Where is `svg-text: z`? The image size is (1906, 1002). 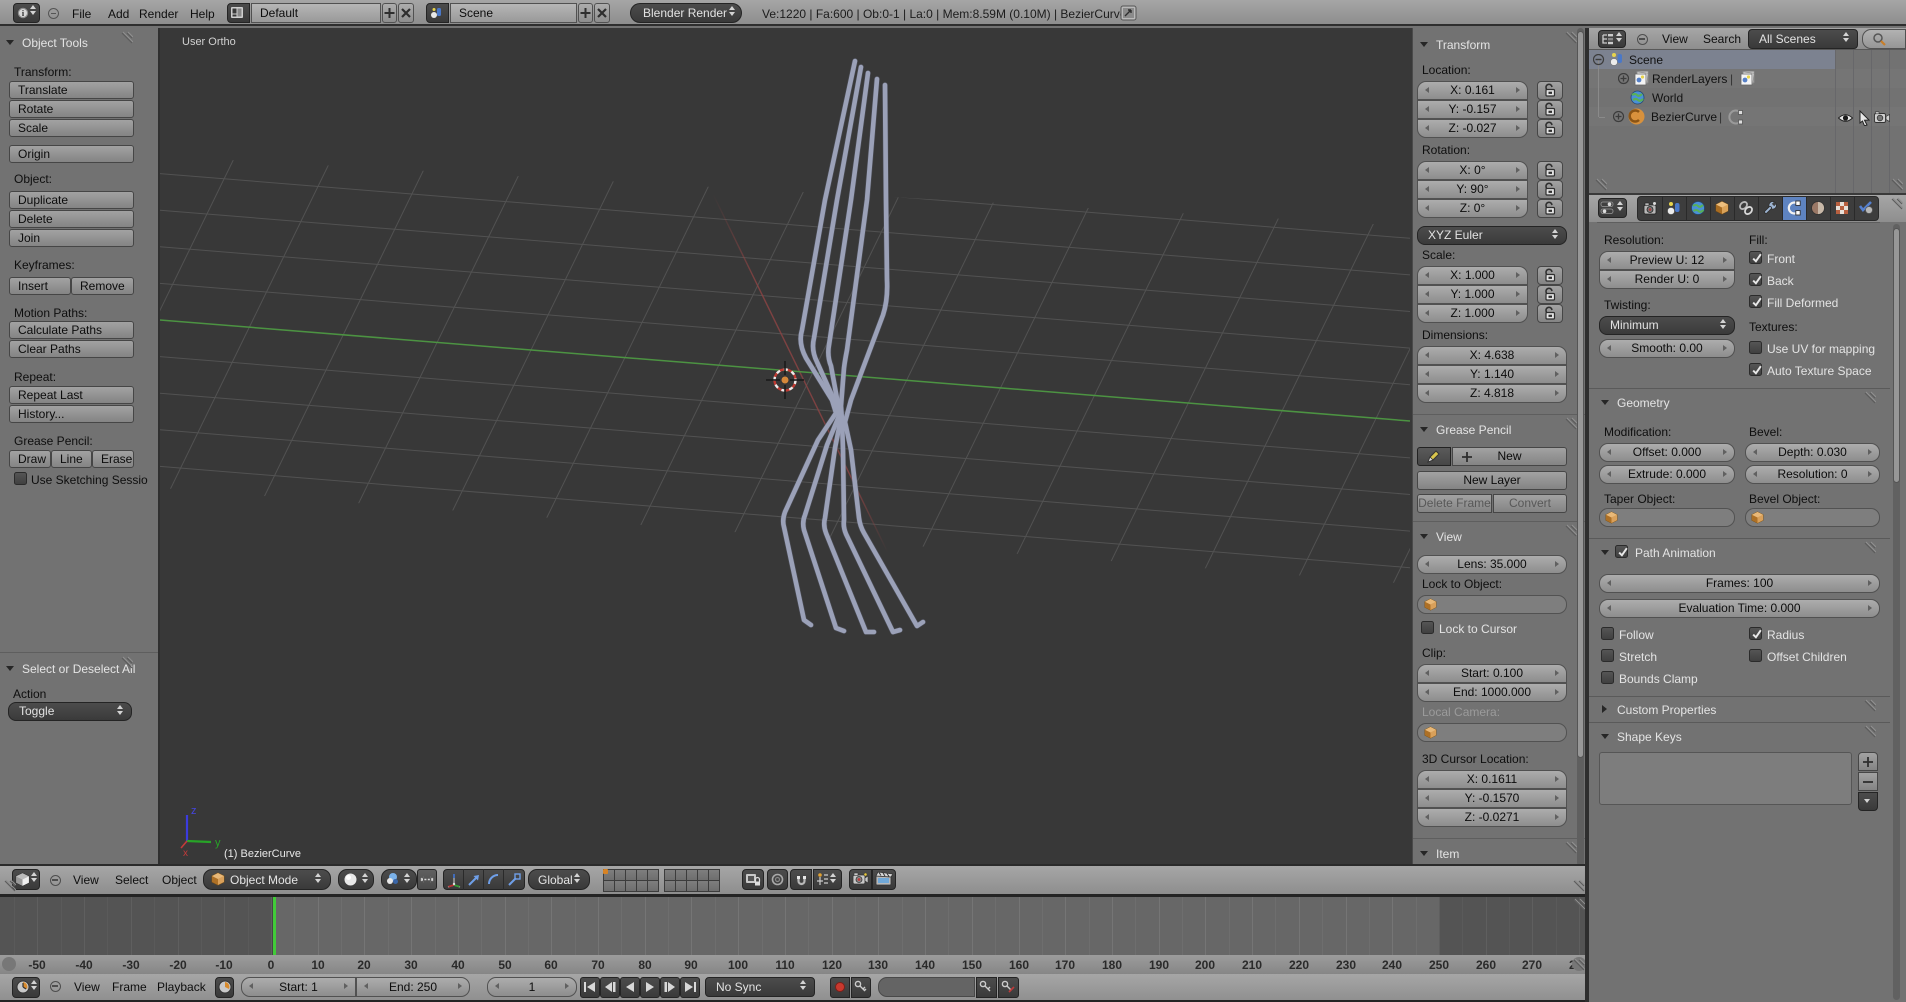 svg-text: z is located at coordinates (194, 811).